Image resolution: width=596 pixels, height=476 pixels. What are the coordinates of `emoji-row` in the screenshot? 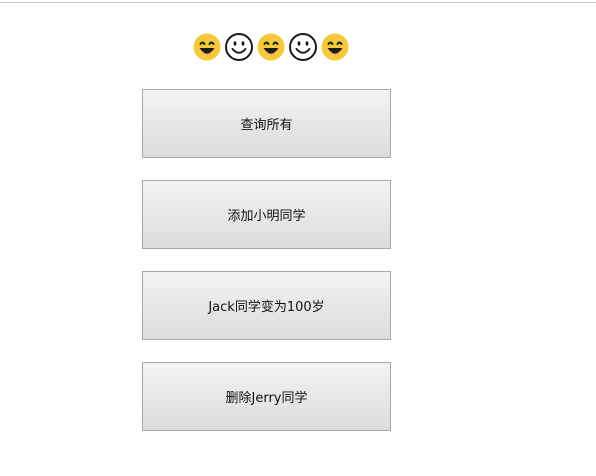 It's located at (271, 47).